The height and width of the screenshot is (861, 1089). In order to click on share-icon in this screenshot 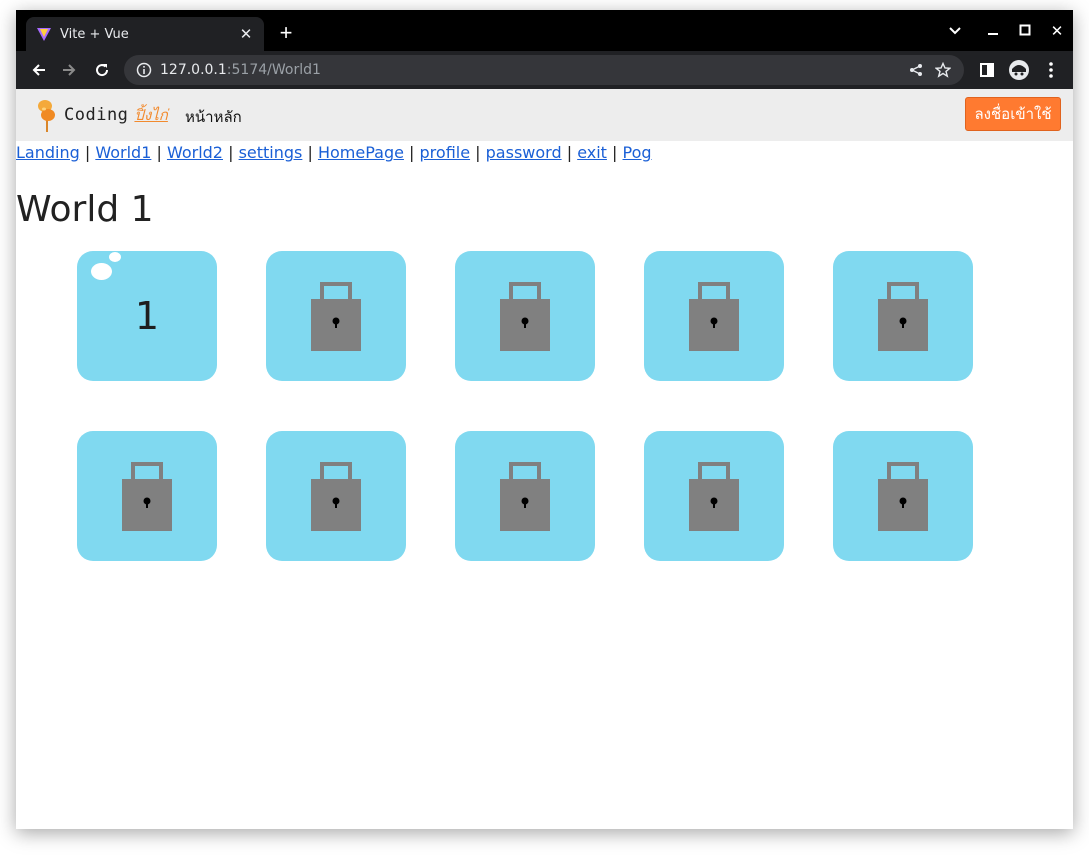, I will do `click(916, 70)`.